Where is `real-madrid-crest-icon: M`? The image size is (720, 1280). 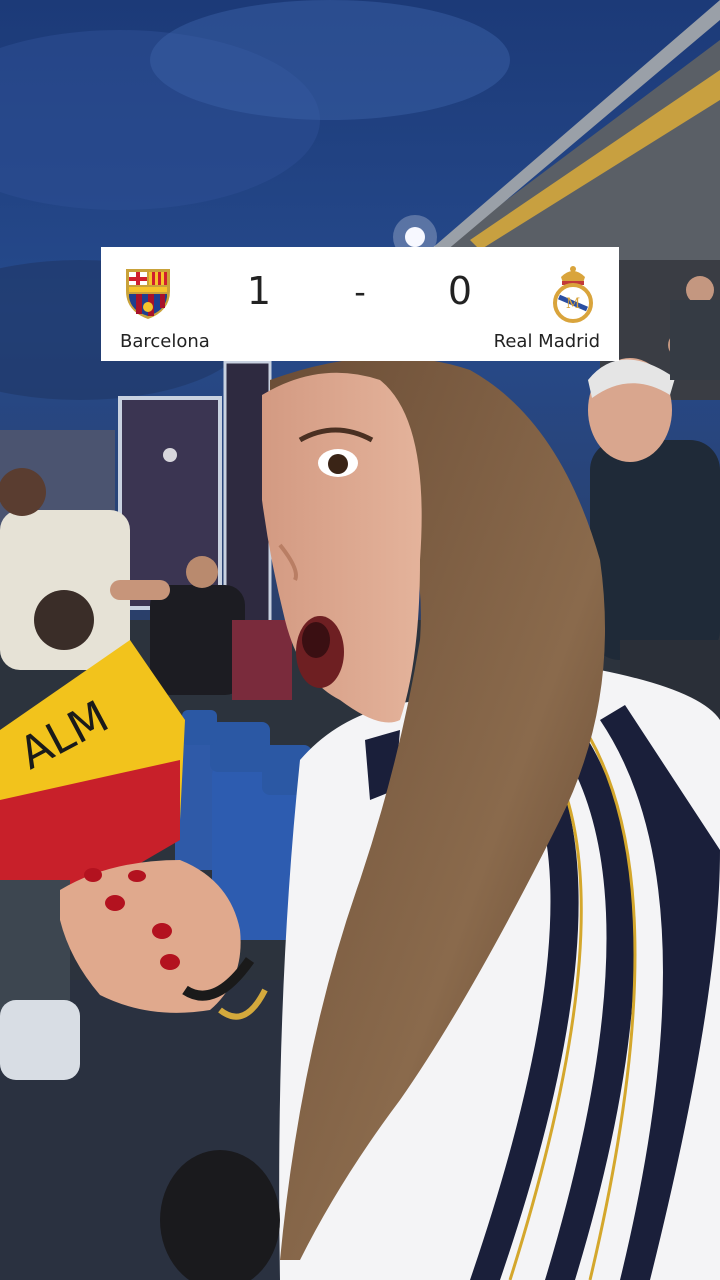
real-madrid-crest-icon: M is located at coordinates (573, 293).